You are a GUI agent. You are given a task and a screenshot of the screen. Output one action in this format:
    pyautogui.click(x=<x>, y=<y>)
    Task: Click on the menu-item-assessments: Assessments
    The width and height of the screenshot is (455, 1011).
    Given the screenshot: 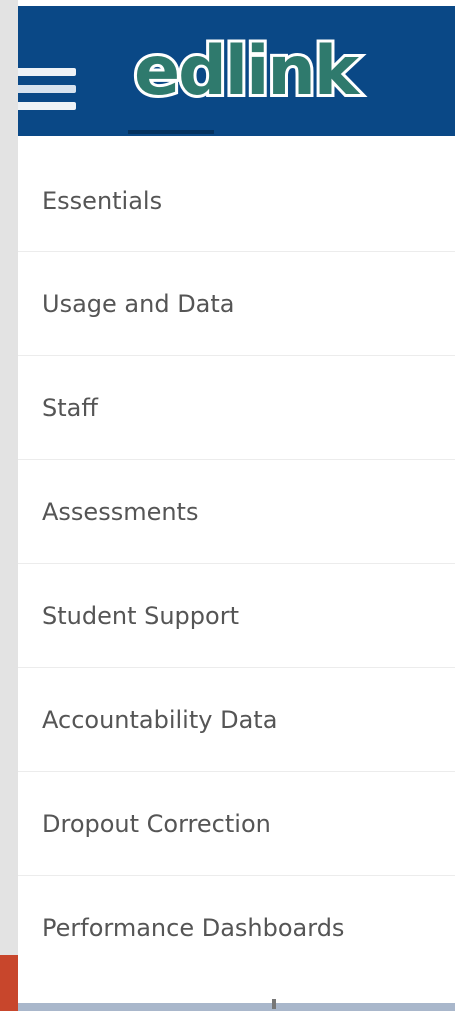 What is the action you would take?
    pyautogui.click(x=236, y=512)
    